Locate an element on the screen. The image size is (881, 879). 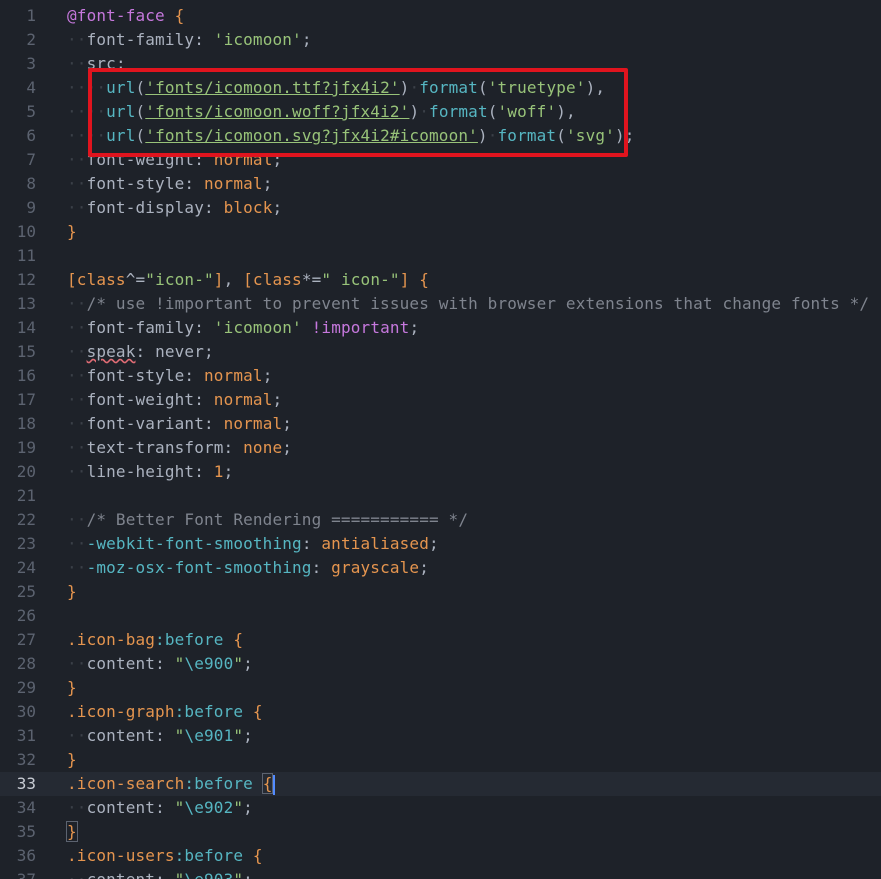
code-line: 26 is located at coordinates (440, 616).